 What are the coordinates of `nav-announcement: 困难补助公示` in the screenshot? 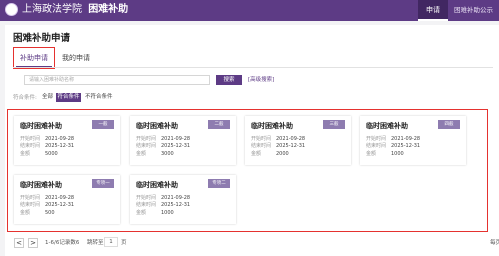 It's located at (473, 10).